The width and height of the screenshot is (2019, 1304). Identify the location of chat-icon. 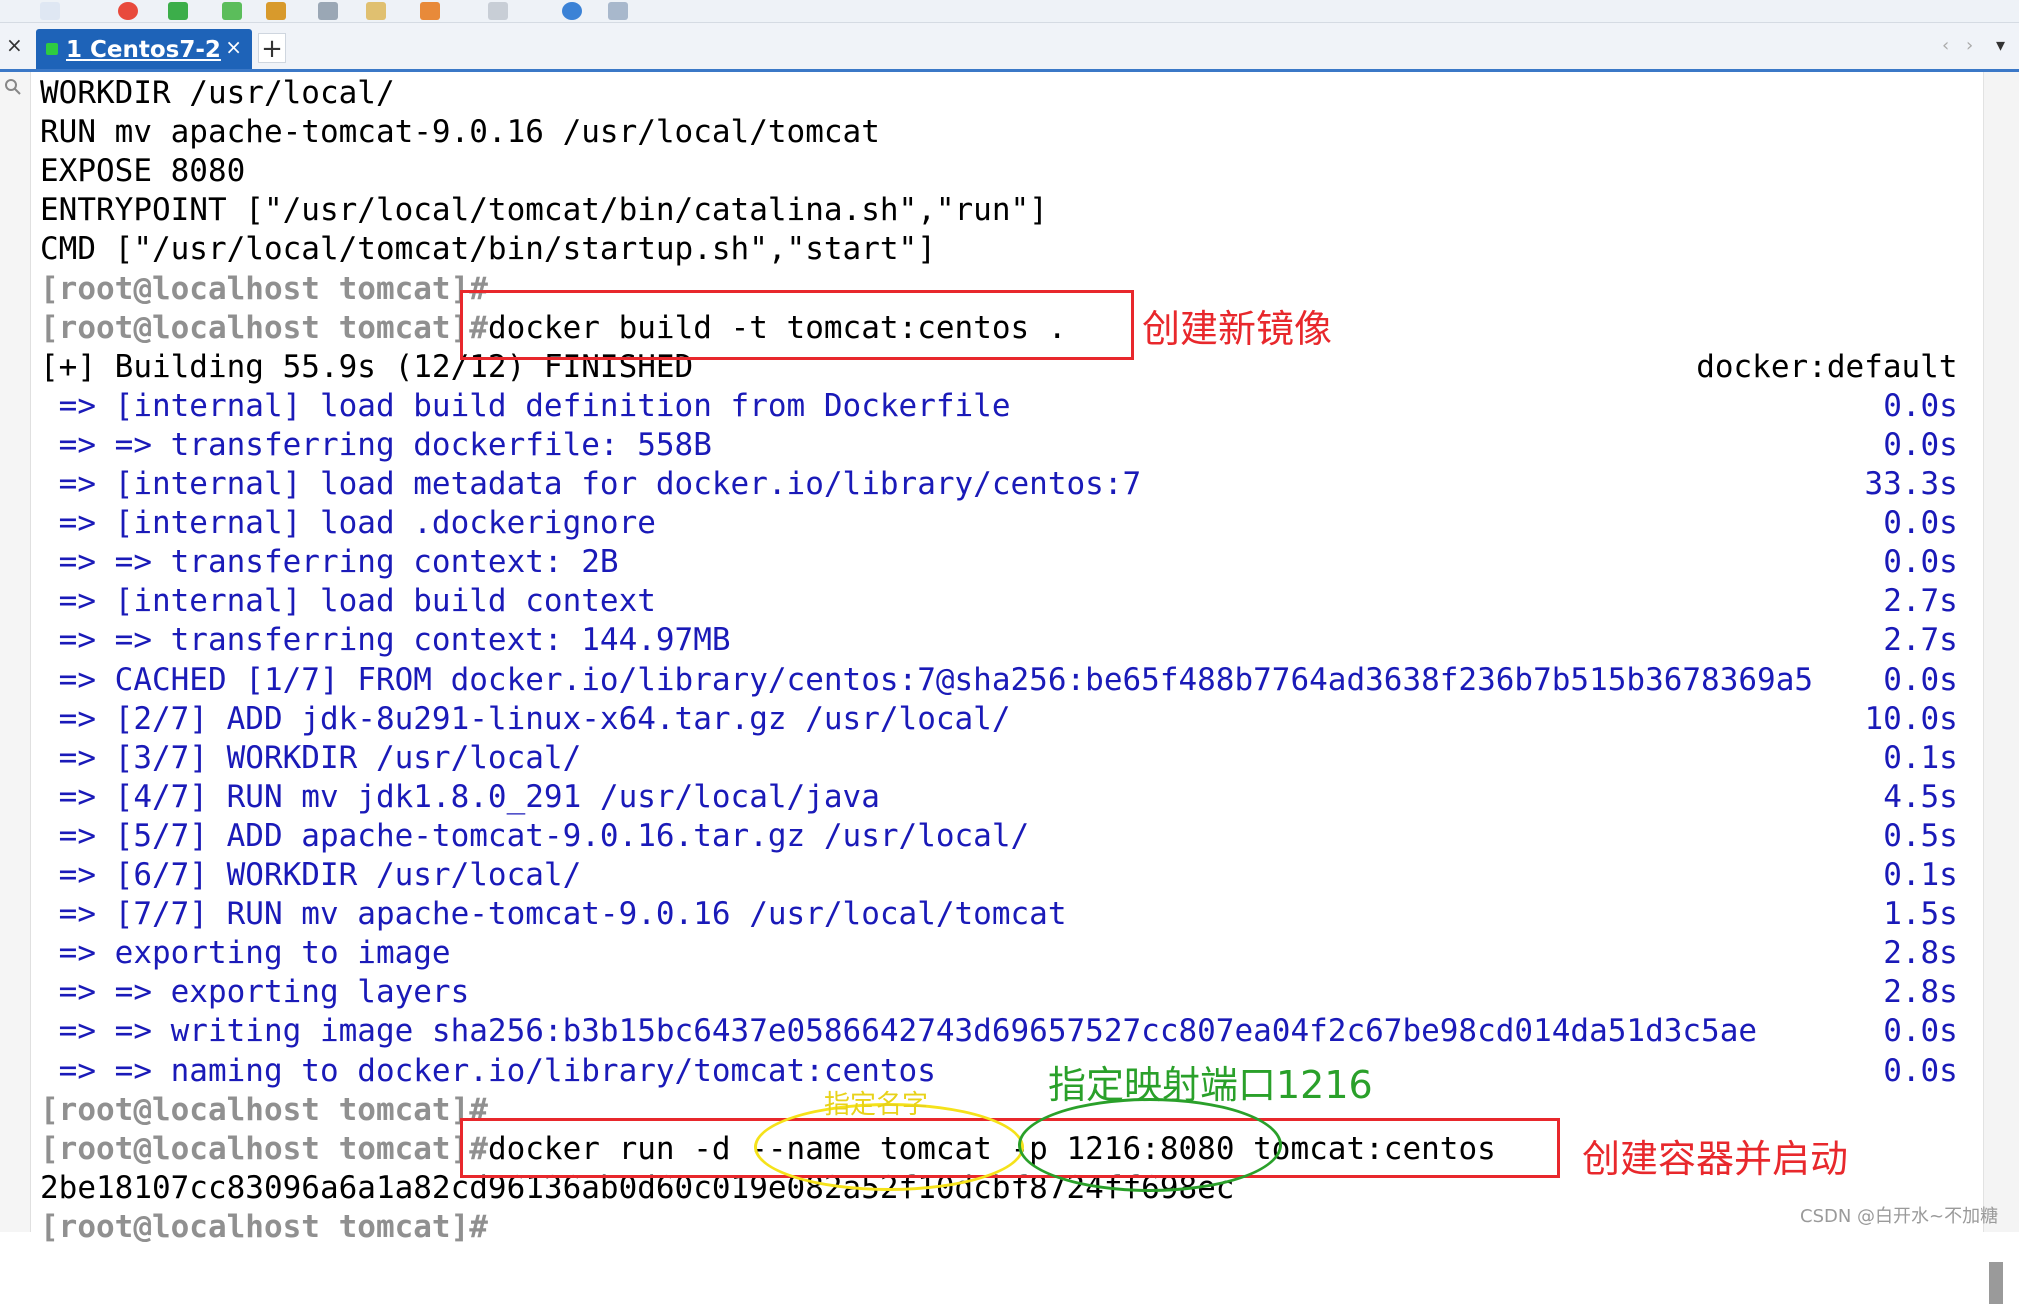
(618, 11).